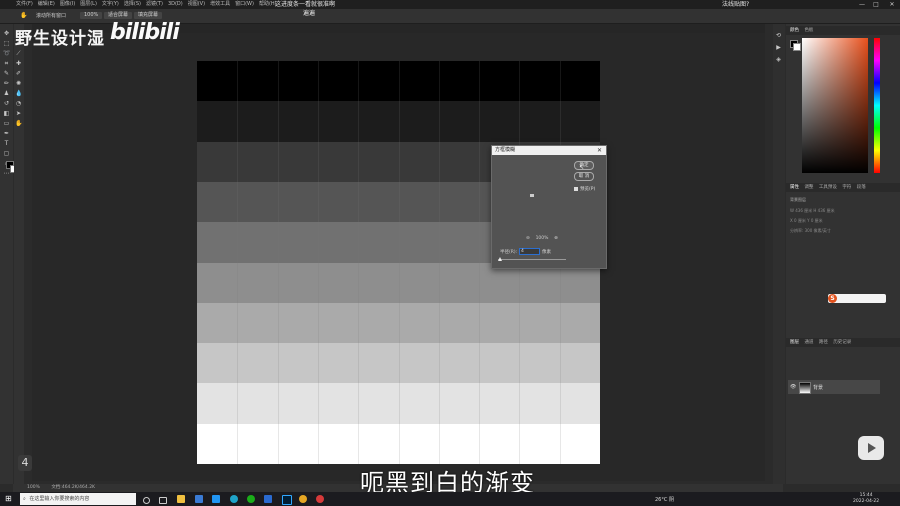 This screenshot has height=506, width=900. I want to click on dialog-close-icon: ✕, so click(599, 150).